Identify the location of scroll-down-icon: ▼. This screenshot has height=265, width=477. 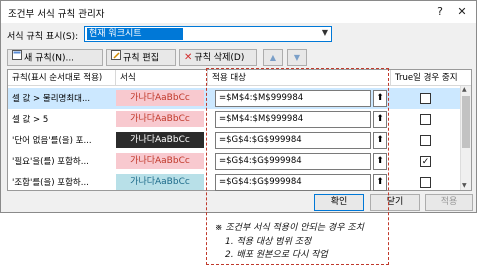
(464, 185).